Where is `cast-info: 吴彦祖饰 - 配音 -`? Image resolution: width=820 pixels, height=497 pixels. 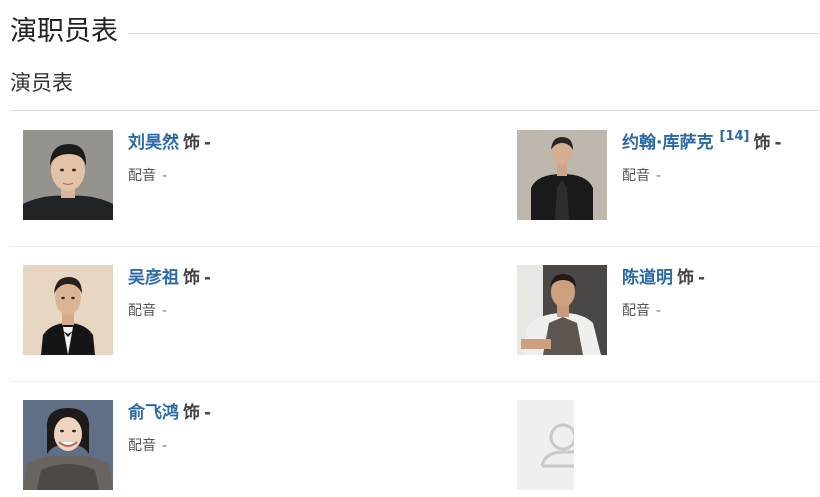 cast-info: 吴彦祖饰 - 配音 - is located at coordinates (169, 293).